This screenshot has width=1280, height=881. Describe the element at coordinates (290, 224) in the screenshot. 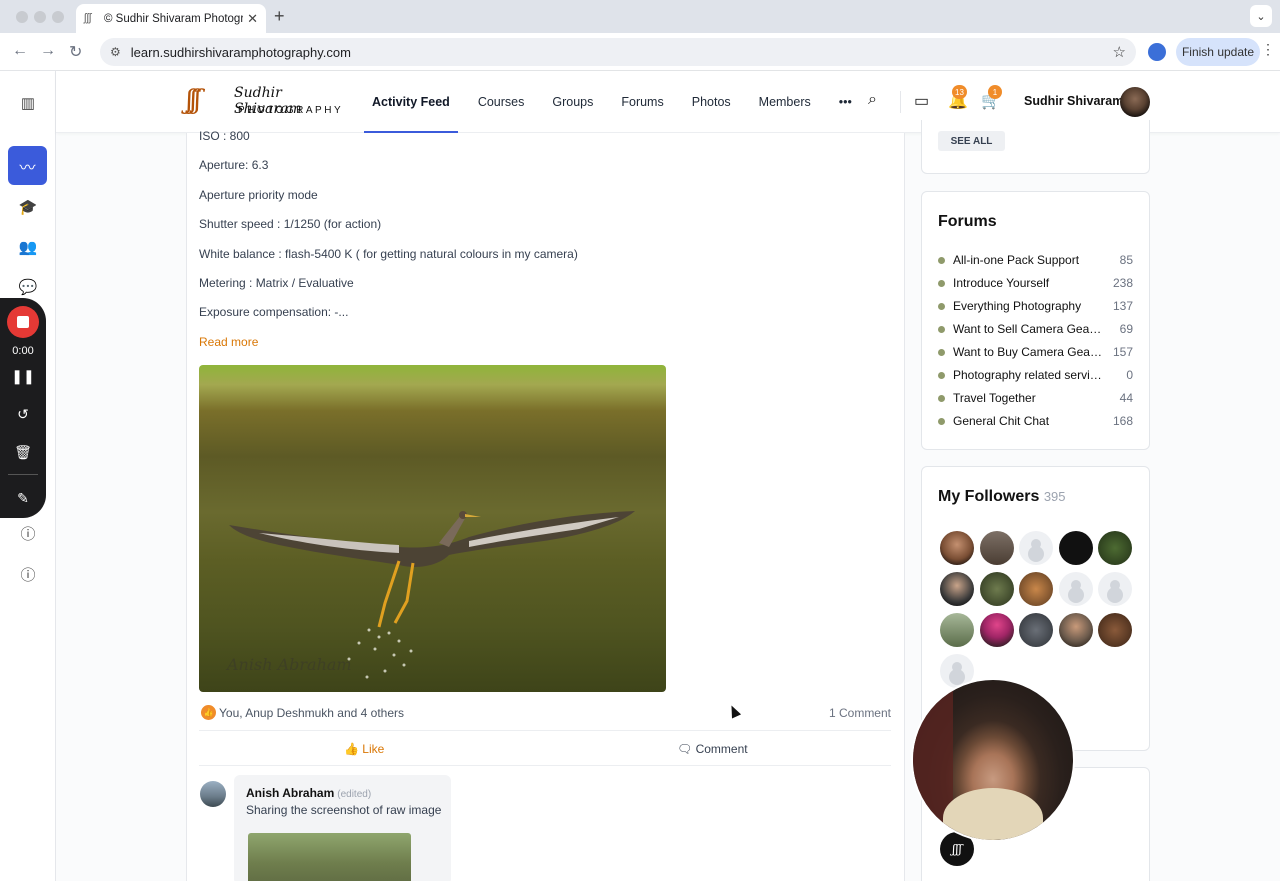

I see `post-text-line: Shutter speed : 1/1250 (for action)` at that location.